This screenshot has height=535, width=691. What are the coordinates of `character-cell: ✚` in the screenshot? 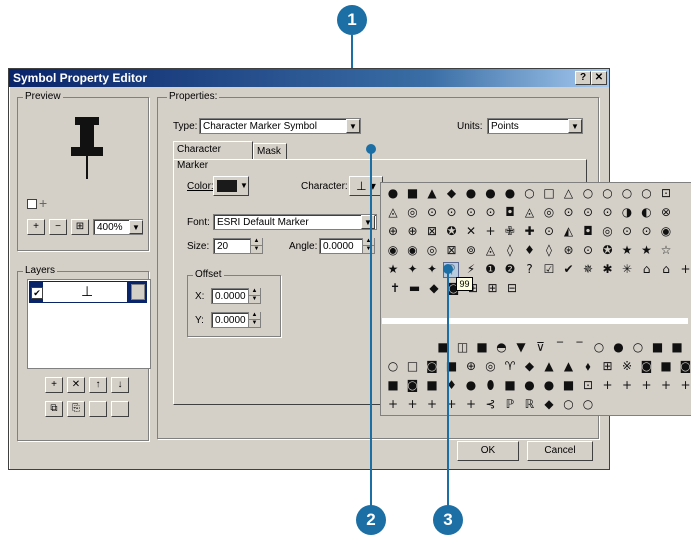 It's located at (530, 231).